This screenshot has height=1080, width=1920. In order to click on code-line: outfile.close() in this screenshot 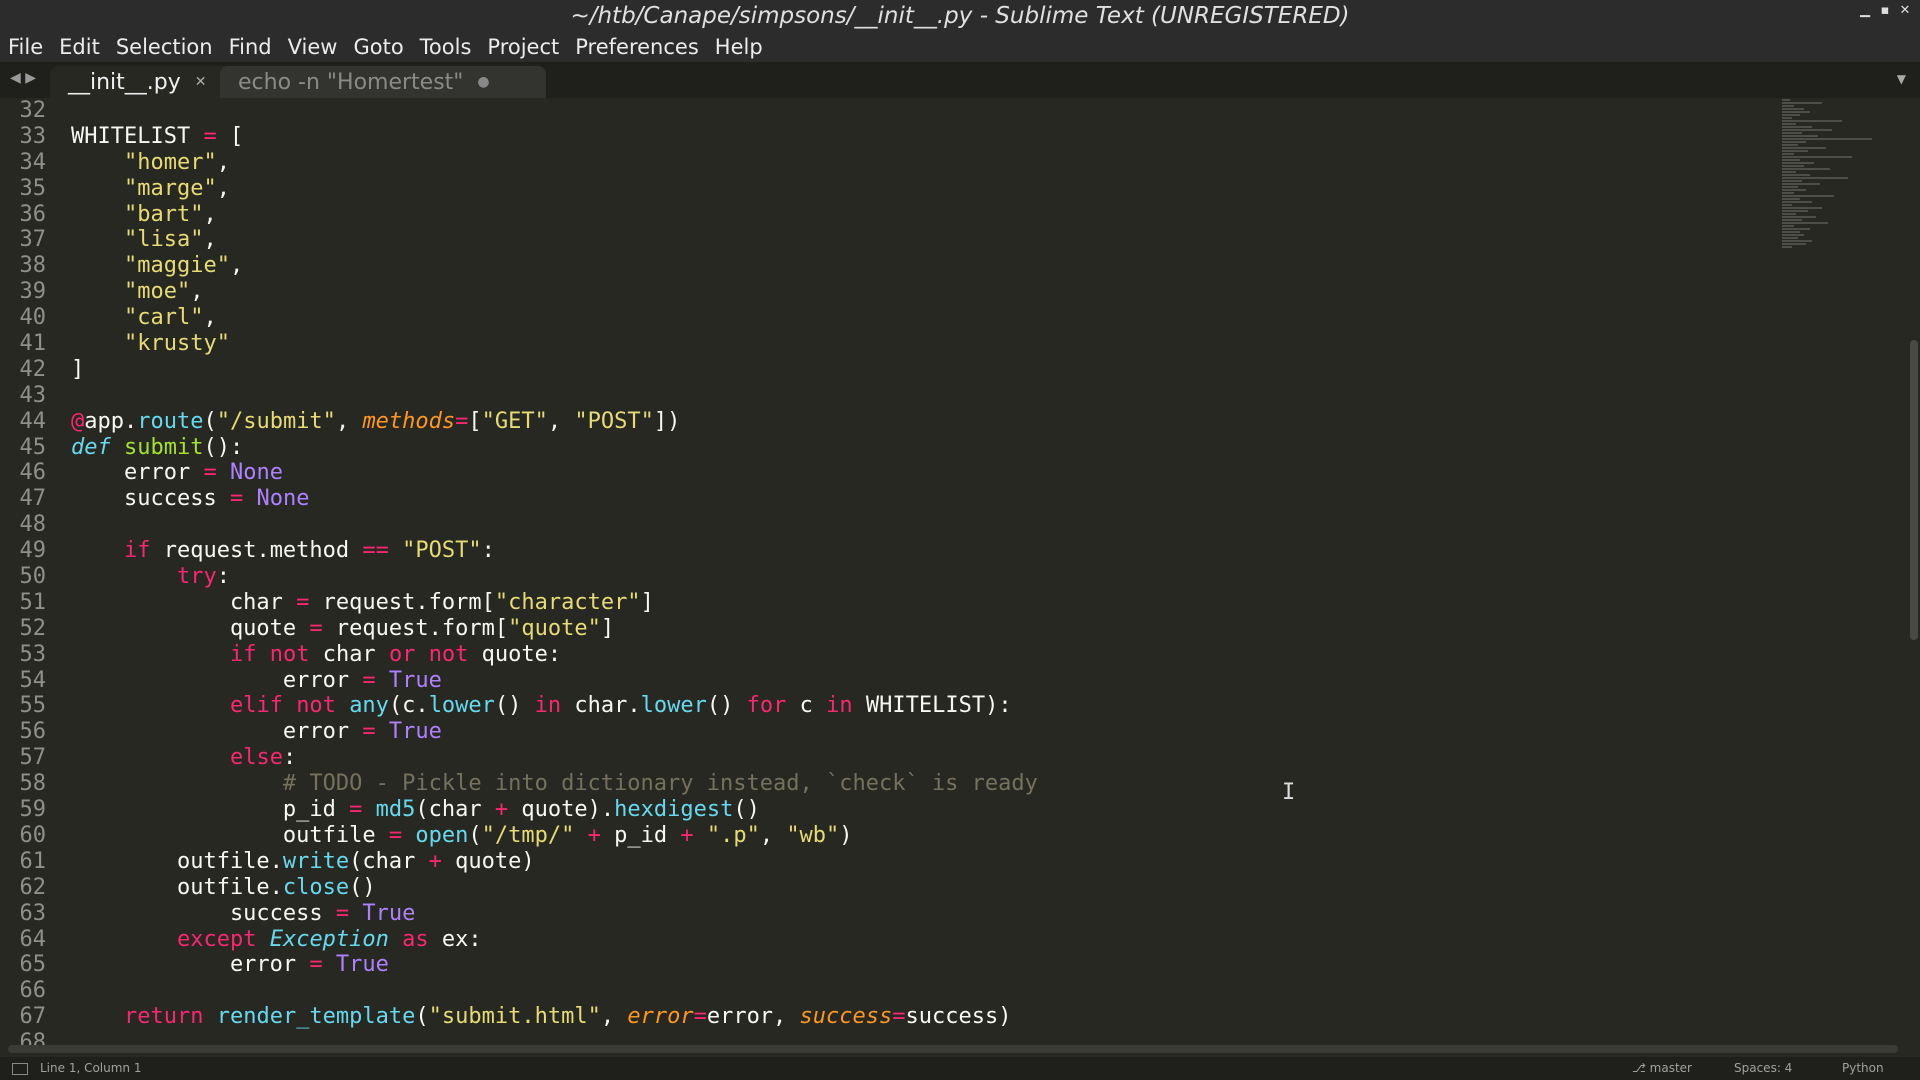, I will do `click(916, 888)`.